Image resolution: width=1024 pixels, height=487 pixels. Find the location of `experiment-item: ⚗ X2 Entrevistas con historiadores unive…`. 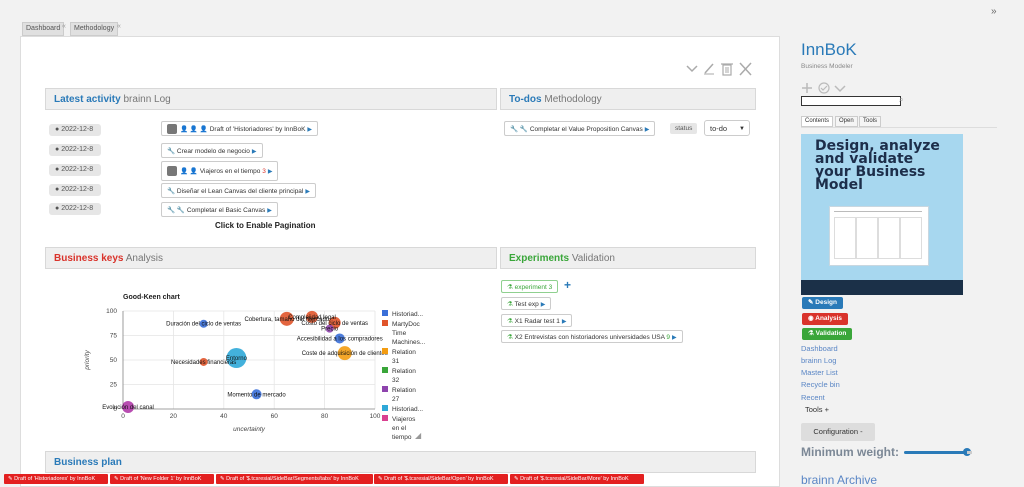

experiment-item: ⚗ X2 Entrevistas con historiadores unive… is located at coordinates (592, 336).